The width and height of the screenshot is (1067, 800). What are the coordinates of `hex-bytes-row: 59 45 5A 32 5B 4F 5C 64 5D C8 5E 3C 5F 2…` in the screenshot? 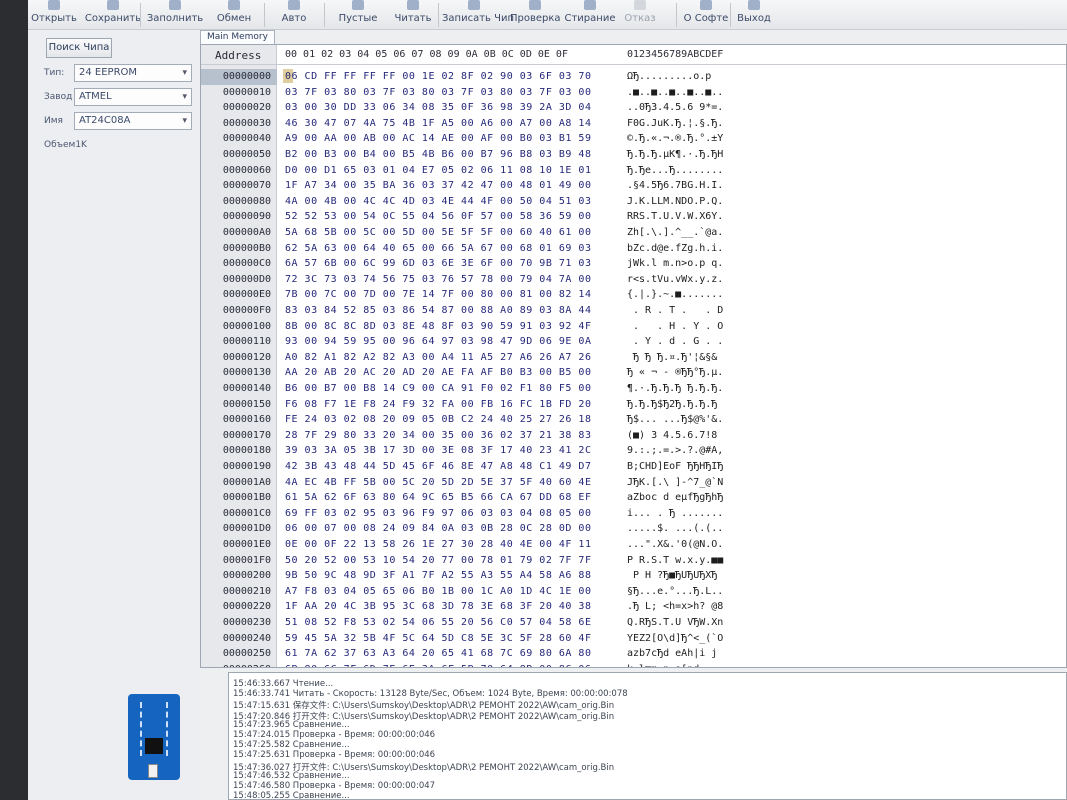 It's located at (438, 639).